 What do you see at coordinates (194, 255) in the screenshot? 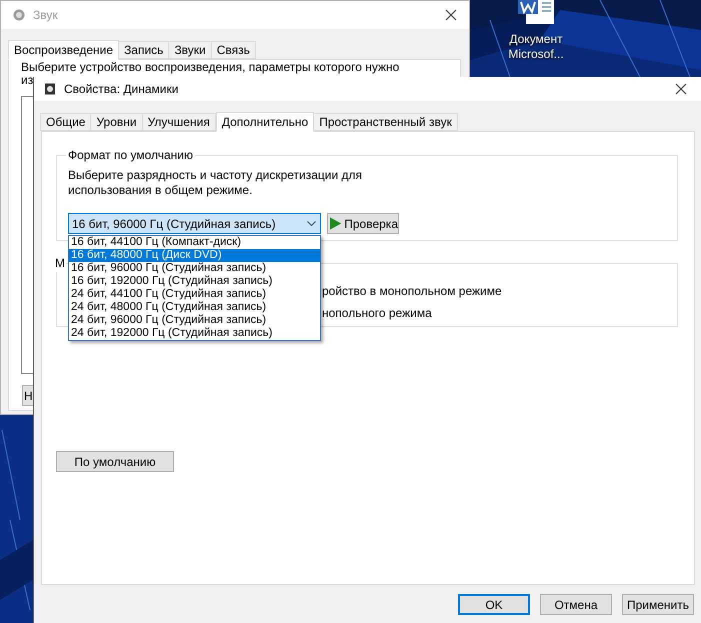
I see `dropdown-option: 16 бит, 48000 Гц (Диск DVD)` at bounding box center [194, 255].